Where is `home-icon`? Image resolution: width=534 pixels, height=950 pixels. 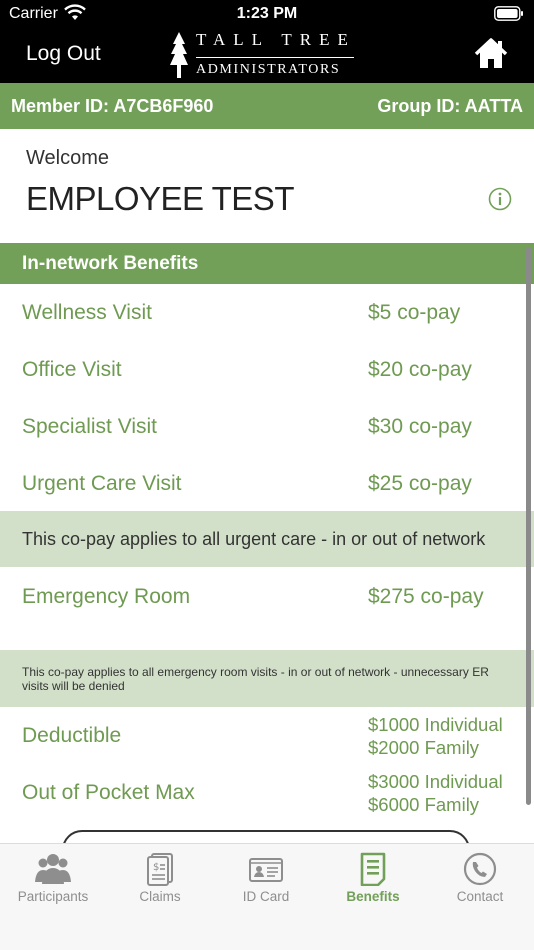 home-icon is located at coordinates (491, 54).